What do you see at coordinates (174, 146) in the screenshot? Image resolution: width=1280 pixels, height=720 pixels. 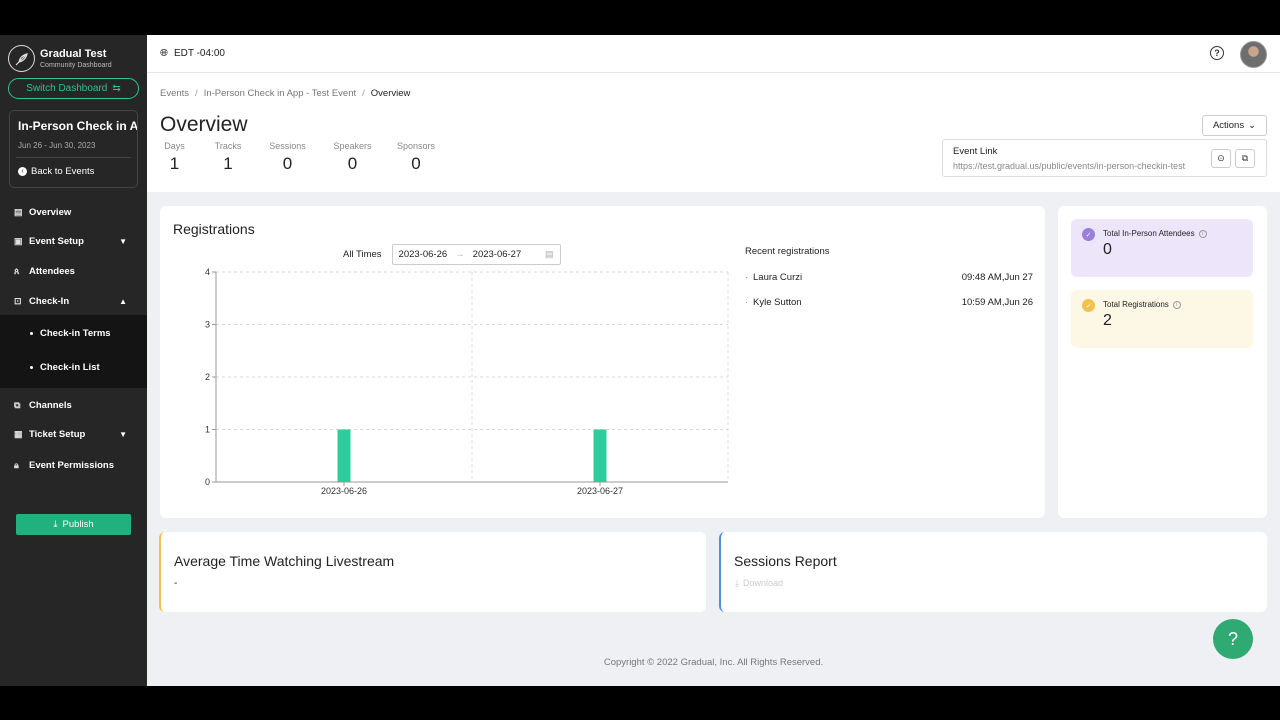 I see `stat-label: Days` at bounding box center [174, 146].